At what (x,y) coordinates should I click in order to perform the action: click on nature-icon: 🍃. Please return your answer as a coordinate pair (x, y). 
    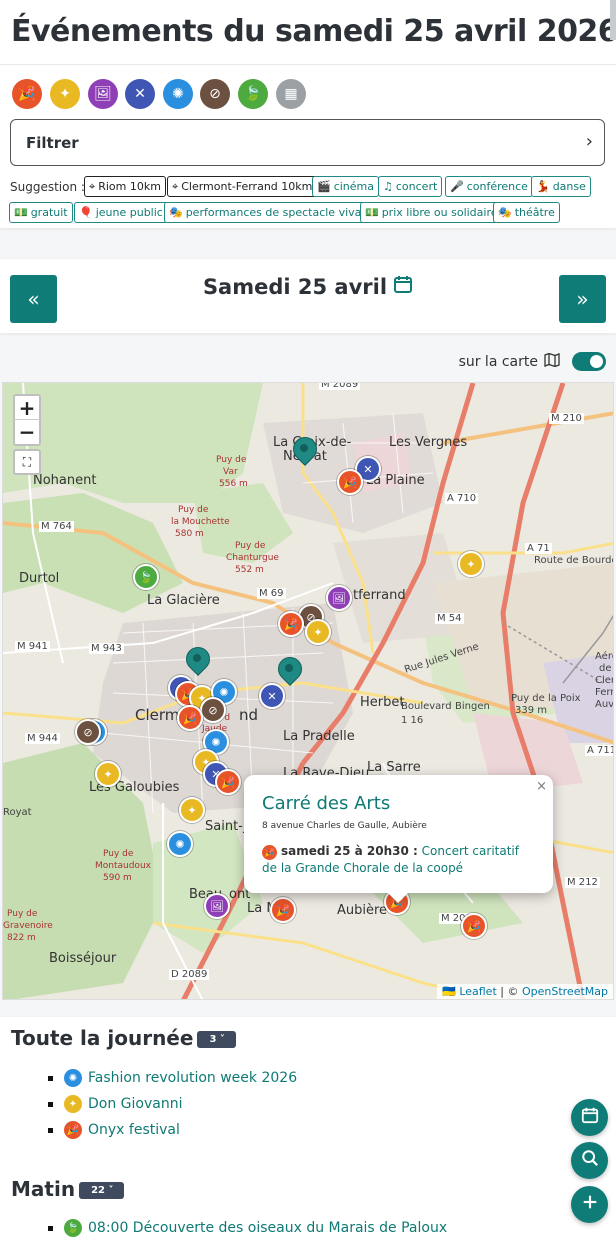
    Looking at the image, I should click on (73, 1228).